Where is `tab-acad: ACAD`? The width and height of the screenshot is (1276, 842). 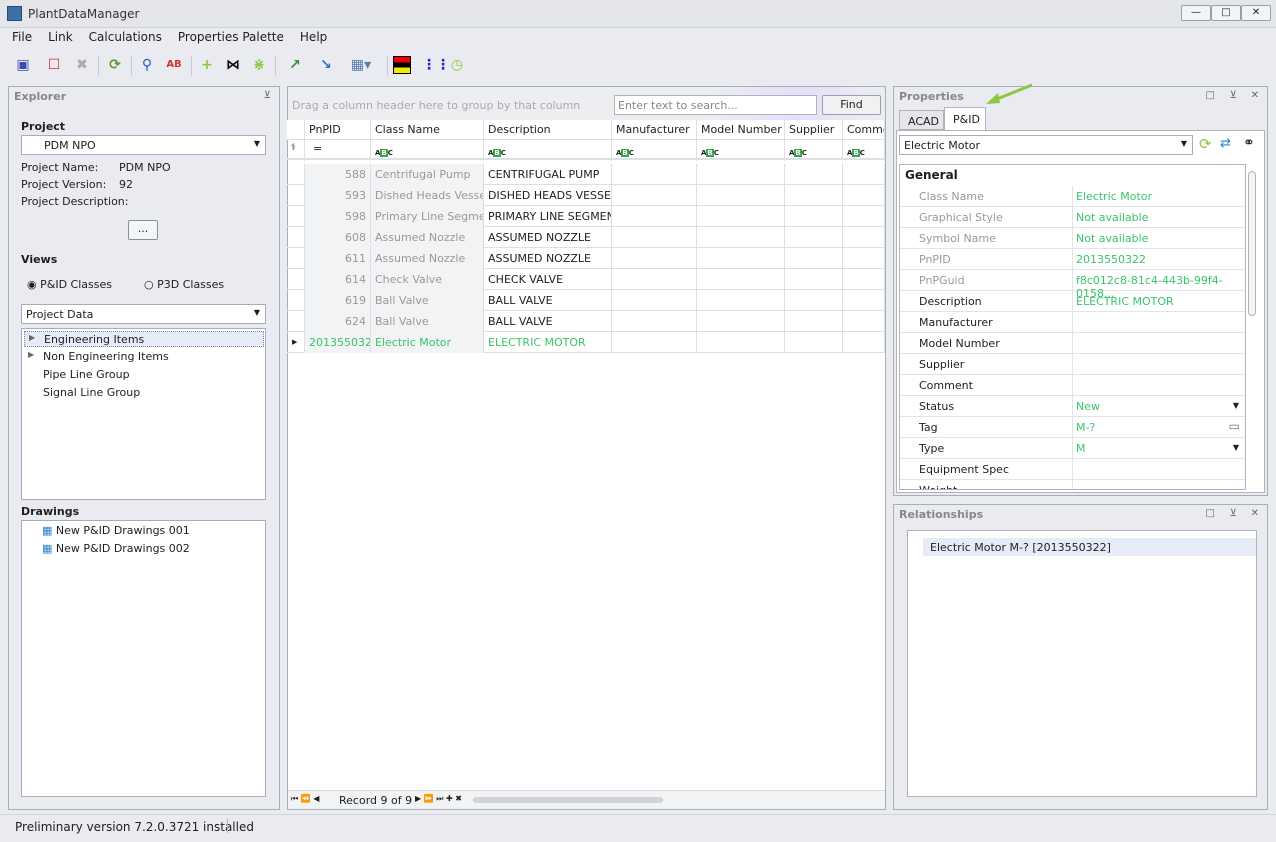 tab-acad: ACAD is located at coordinates (921, 120).